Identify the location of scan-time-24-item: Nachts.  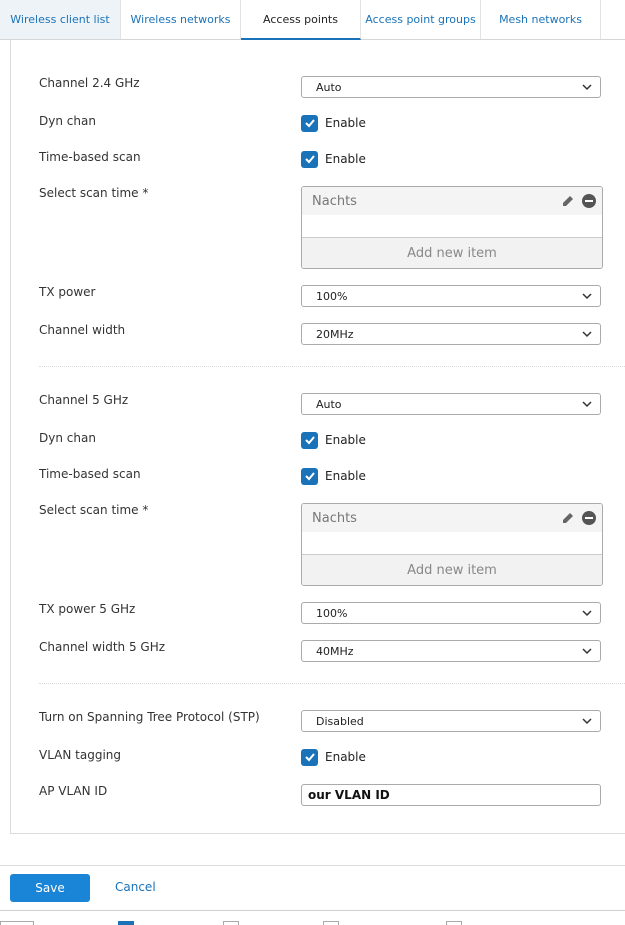
(334, 201).